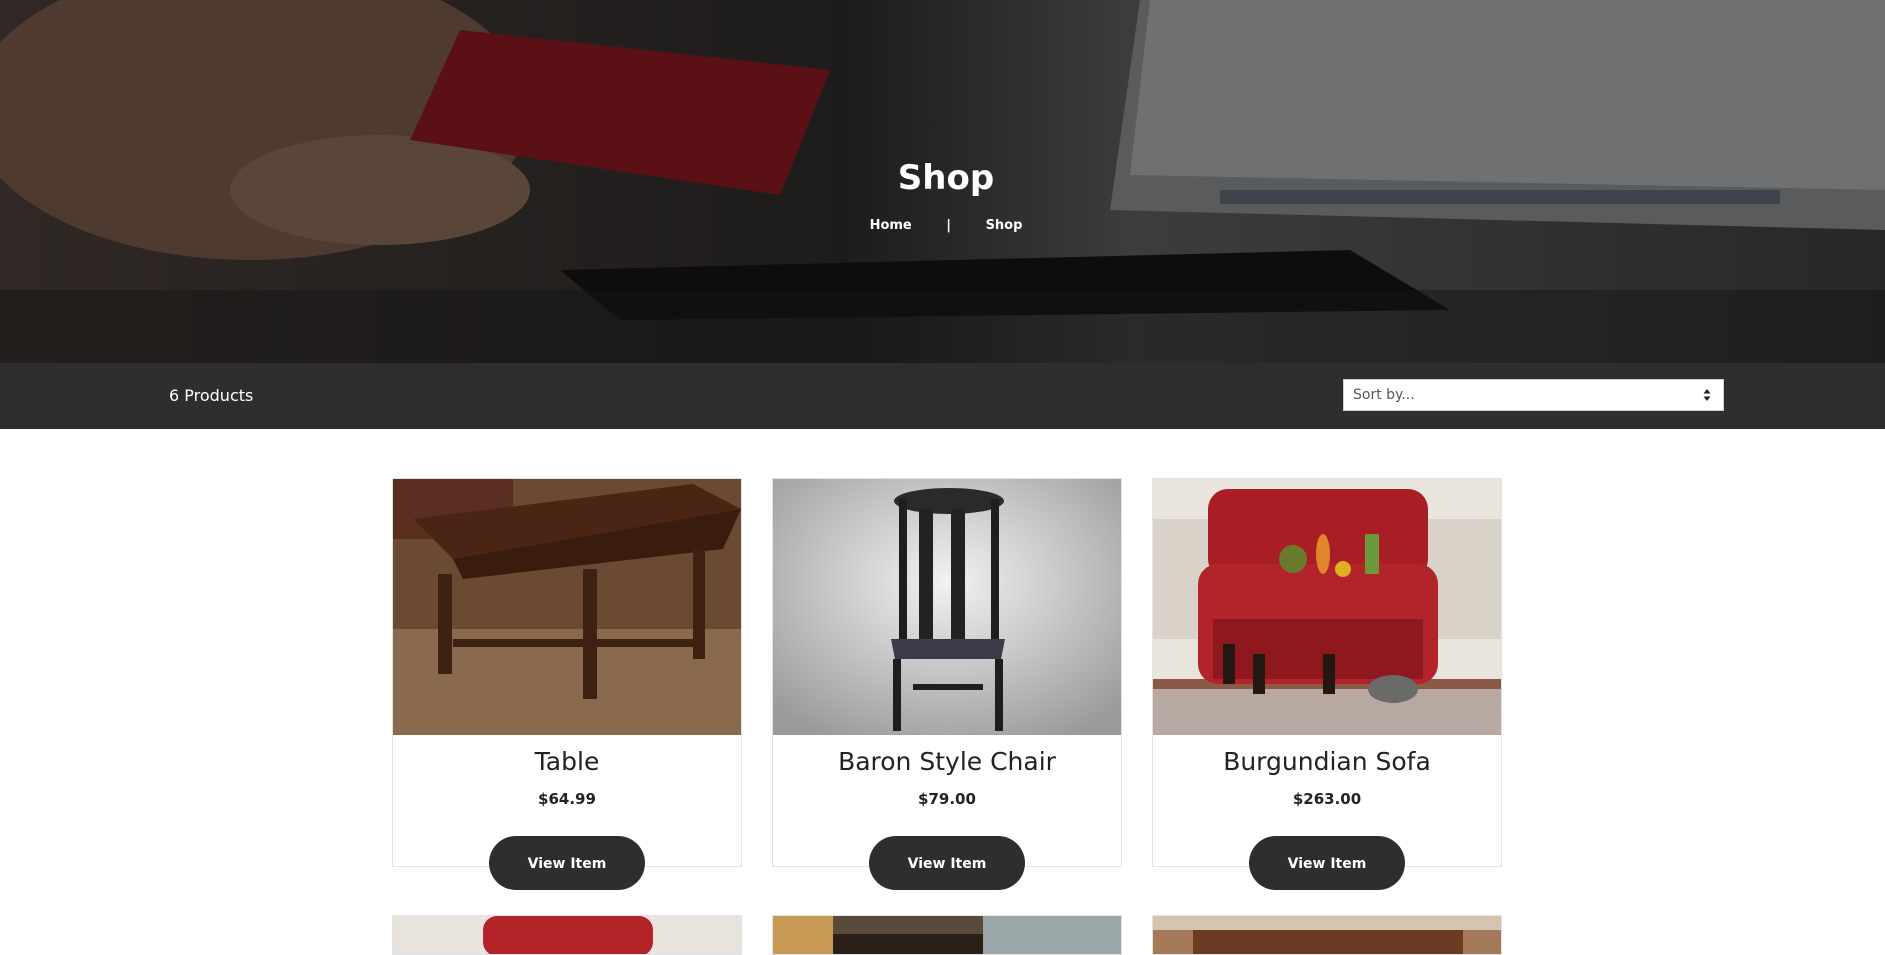 Image resolution: width=1885 pixels, height=955 pixels. What do you see at coordinates (891, 225) in the screenshot?
I see `breadcrumb-home-link: Home` at bounding box center [891, 225].